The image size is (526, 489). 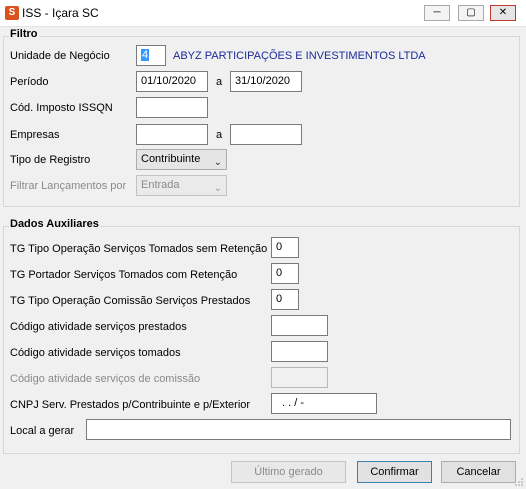 I want to click on close-icon: ✕, so click(x=503, y=12).